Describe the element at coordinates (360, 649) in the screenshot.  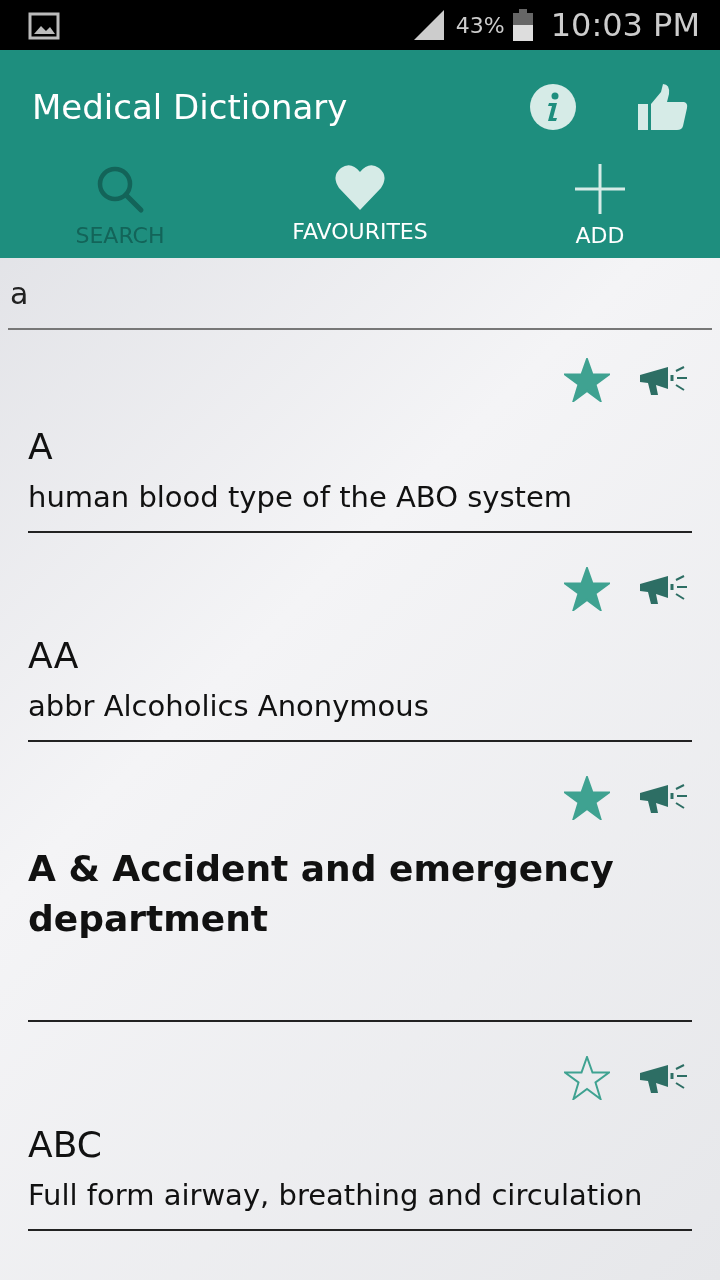
I see `entry-card: AA abbr Alcoholics Anonymous` at that location.